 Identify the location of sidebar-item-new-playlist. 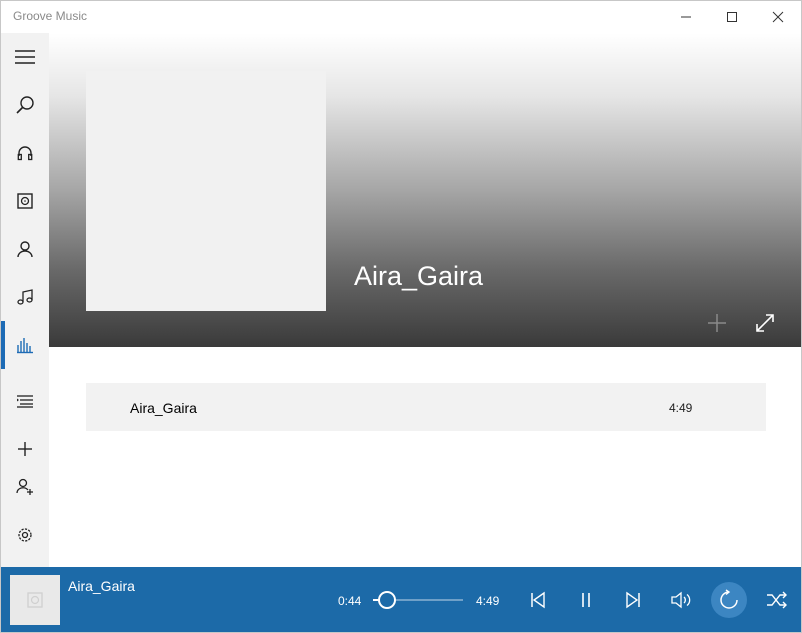
(25, 449).